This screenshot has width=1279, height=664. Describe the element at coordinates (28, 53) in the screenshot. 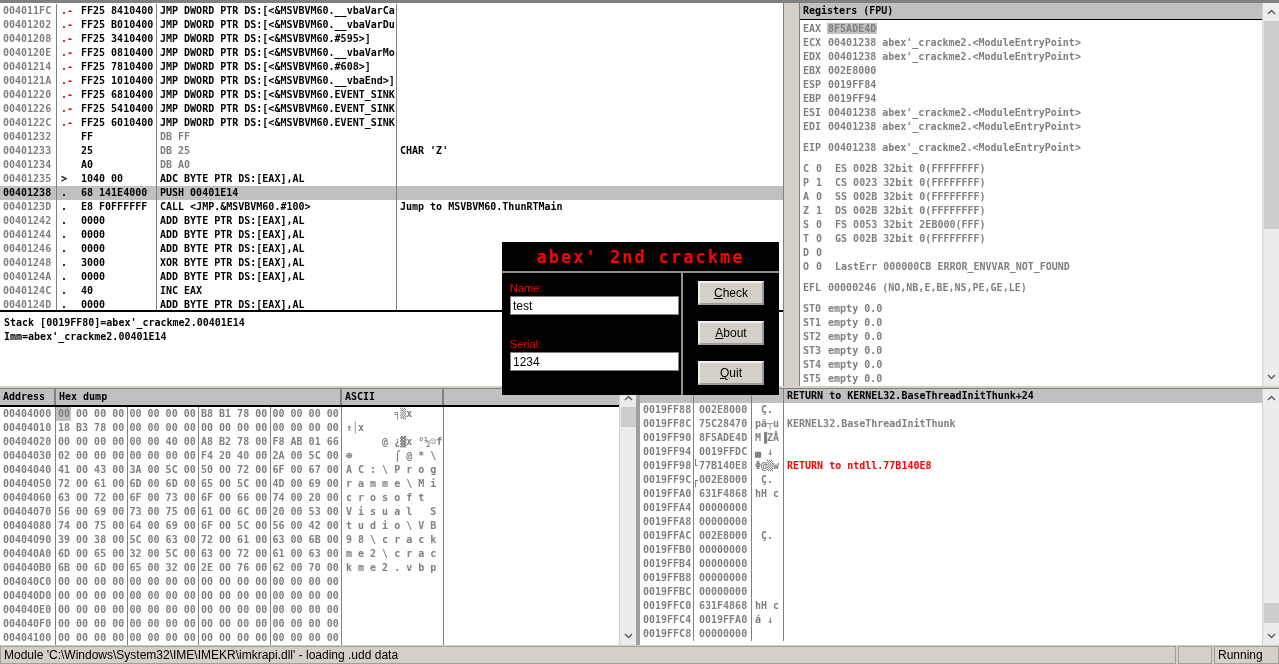

I see `address-cell: 0040120E` at that location.